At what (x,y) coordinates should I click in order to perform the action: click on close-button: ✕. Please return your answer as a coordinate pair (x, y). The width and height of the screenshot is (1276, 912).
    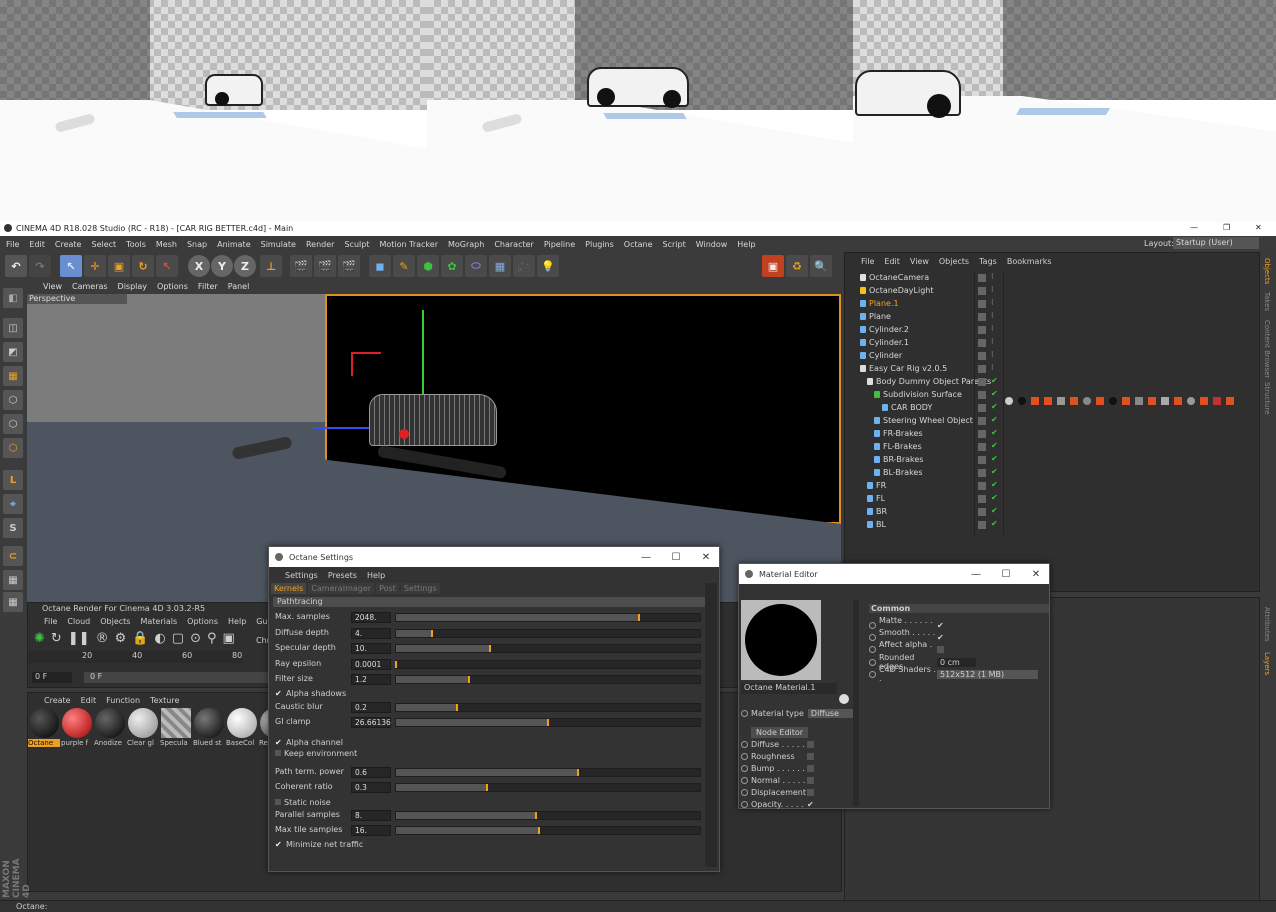
    Looking at the image, I should click on (1258, 227).